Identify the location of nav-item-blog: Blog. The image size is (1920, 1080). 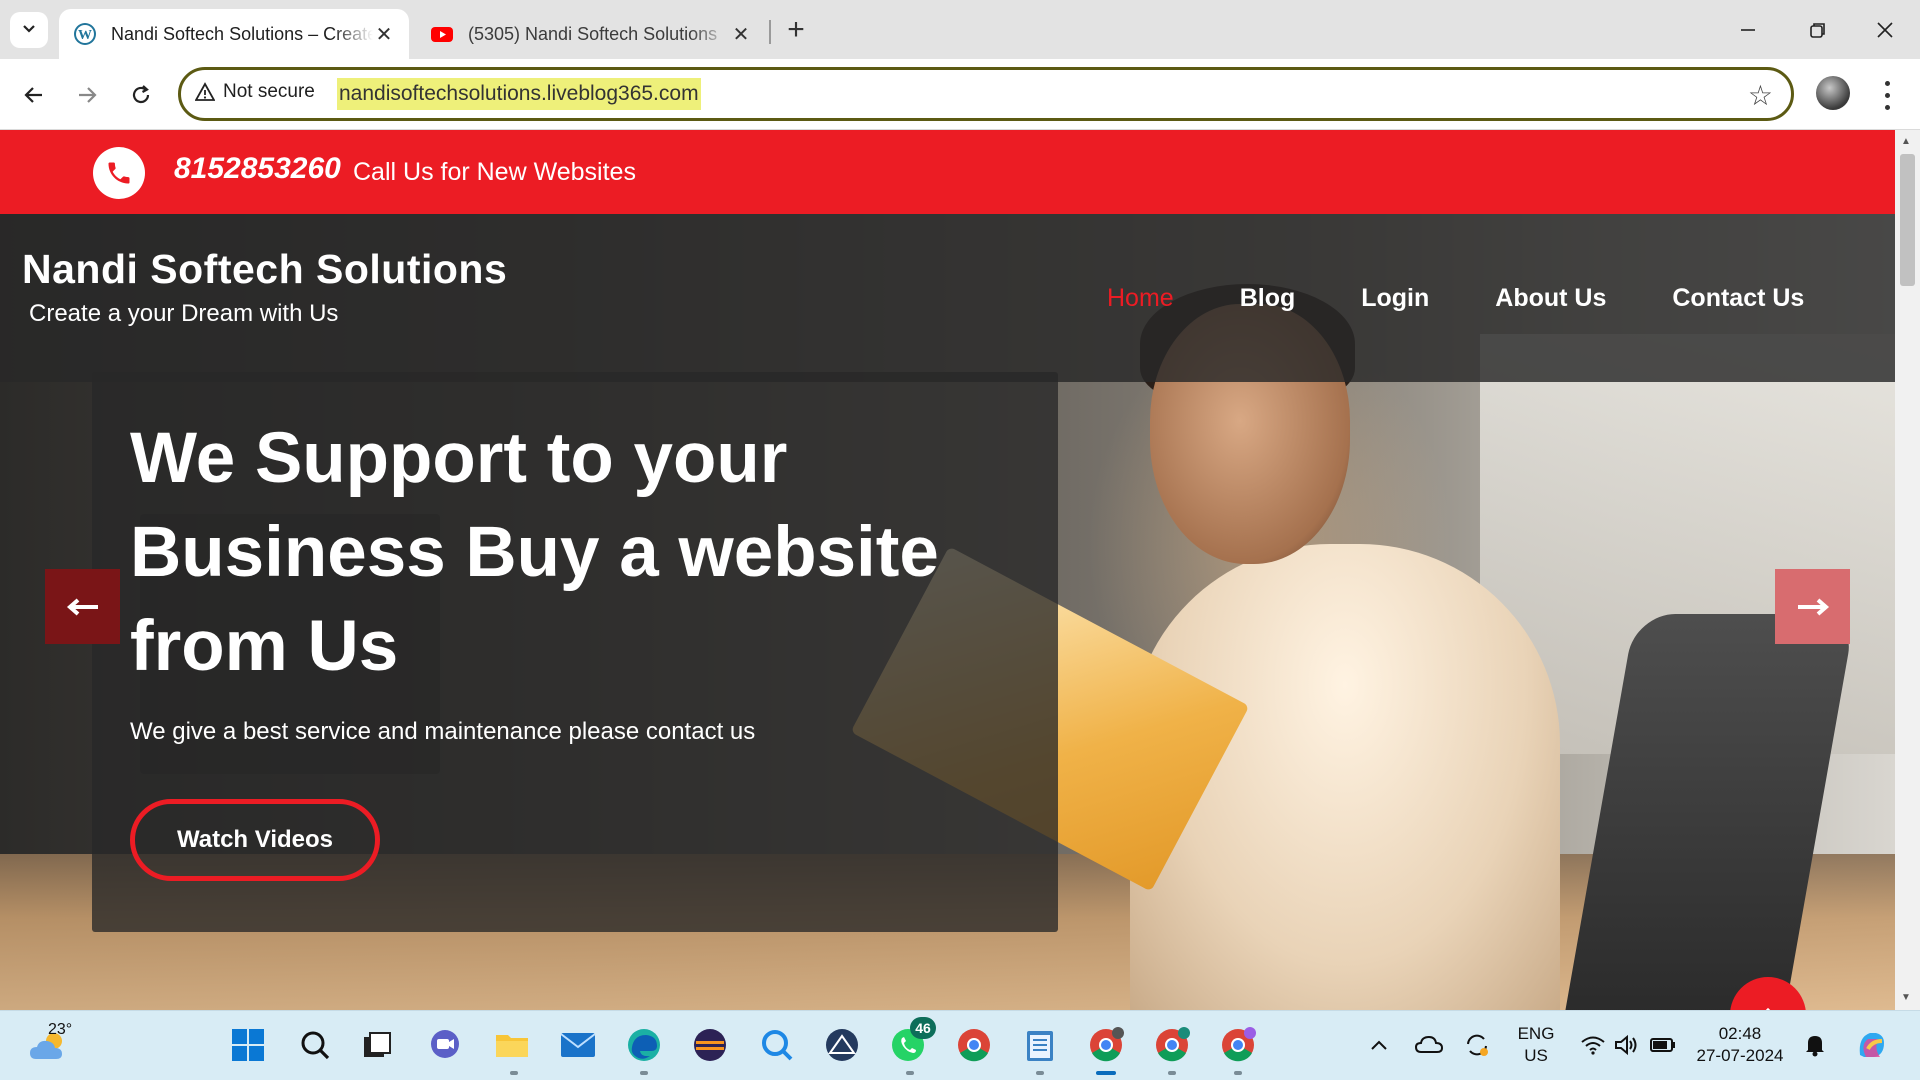
(1268, 298).